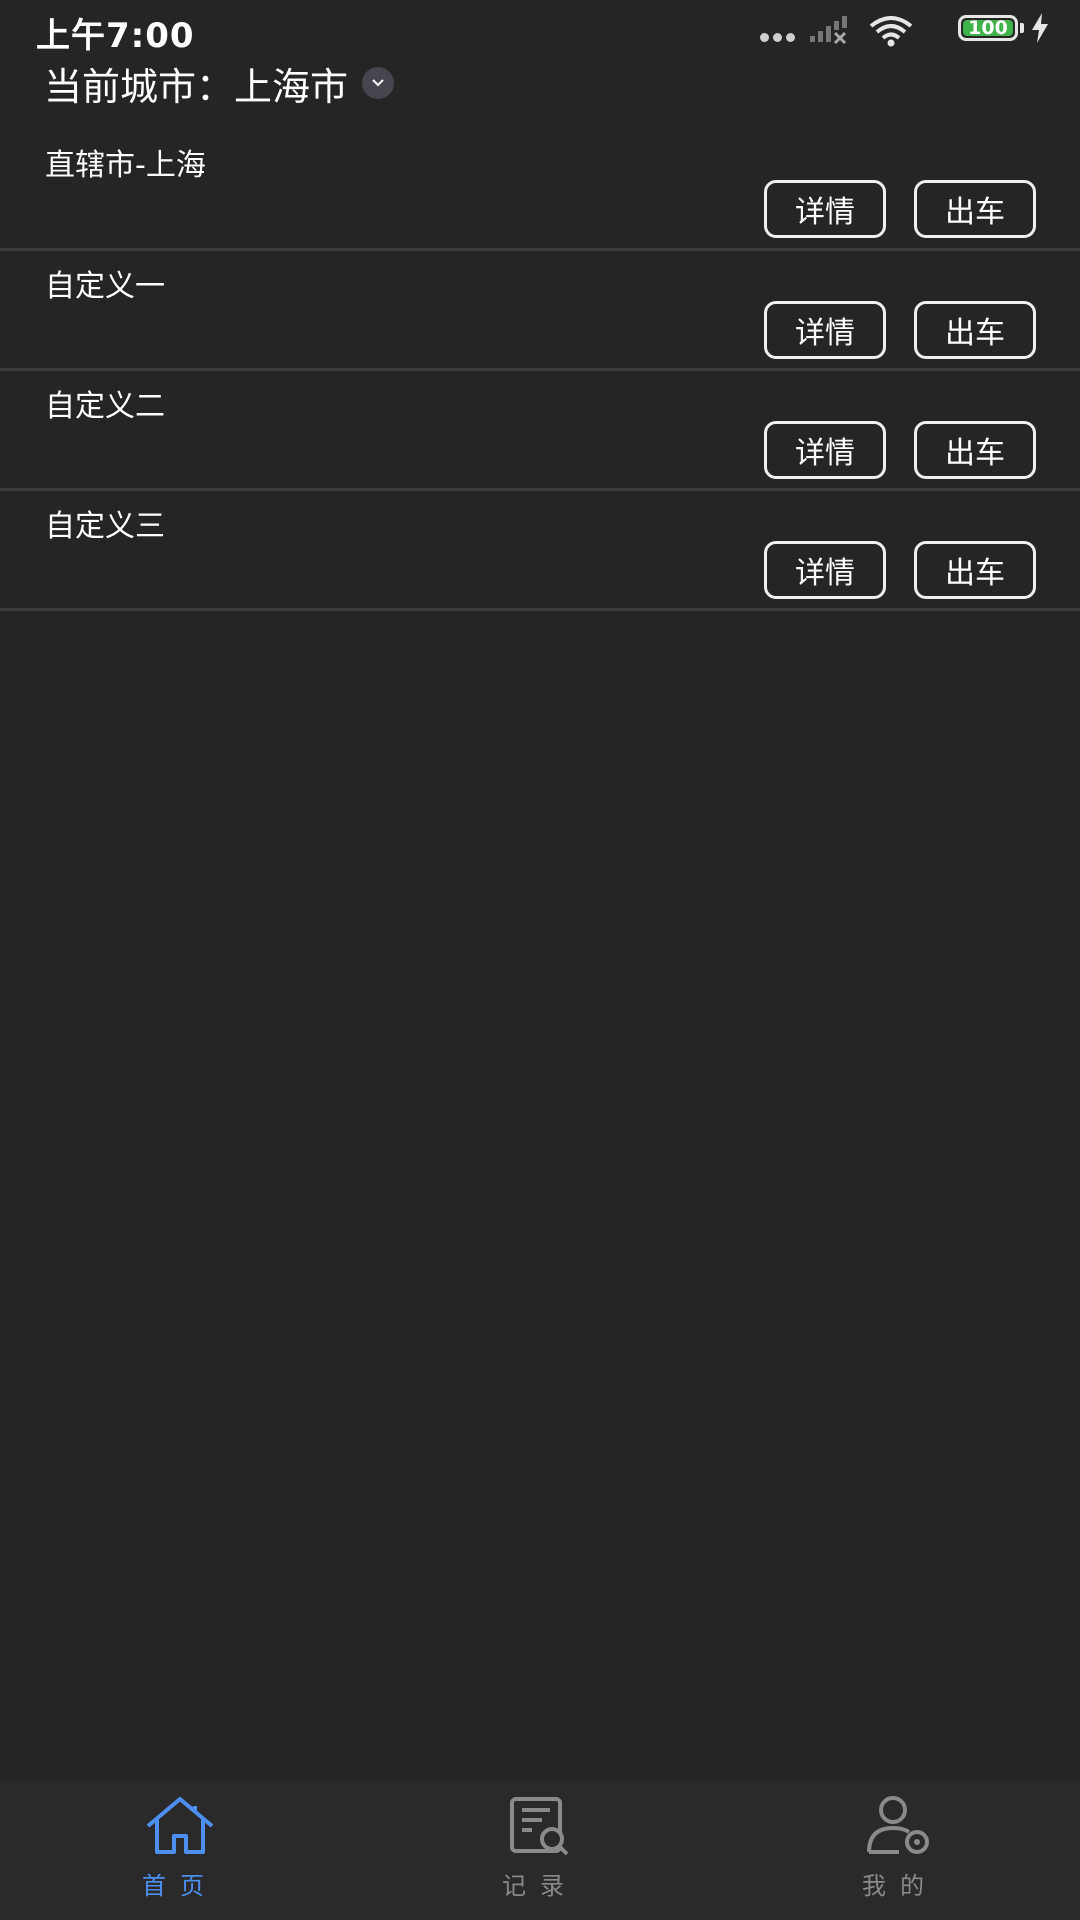 The width and height of the screenshot is (1080, 1920). I want to click on user-settings-icon, so click(898, 1825).